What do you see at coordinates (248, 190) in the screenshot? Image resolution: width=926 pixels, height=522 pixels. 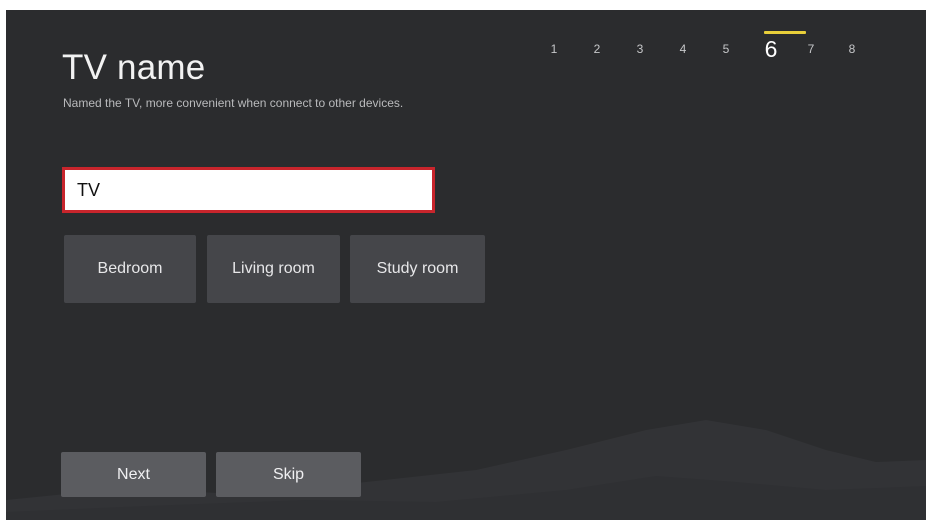 I see `tv-name-input` at bounding box center [248, 190].